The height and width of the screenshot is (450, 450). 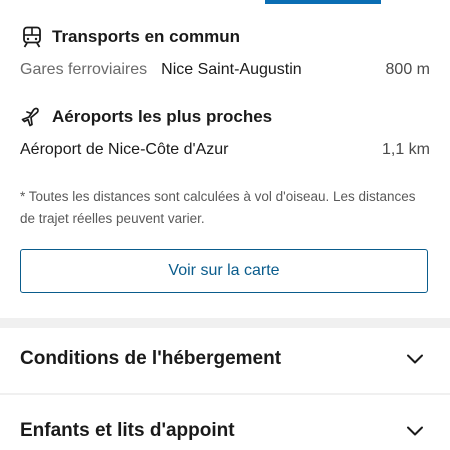 What do you see at coordinates (162, 116) in the screenshot?
I see `airports-heading-label: Aéroports les plus proches` at bounding box center [162, 116].